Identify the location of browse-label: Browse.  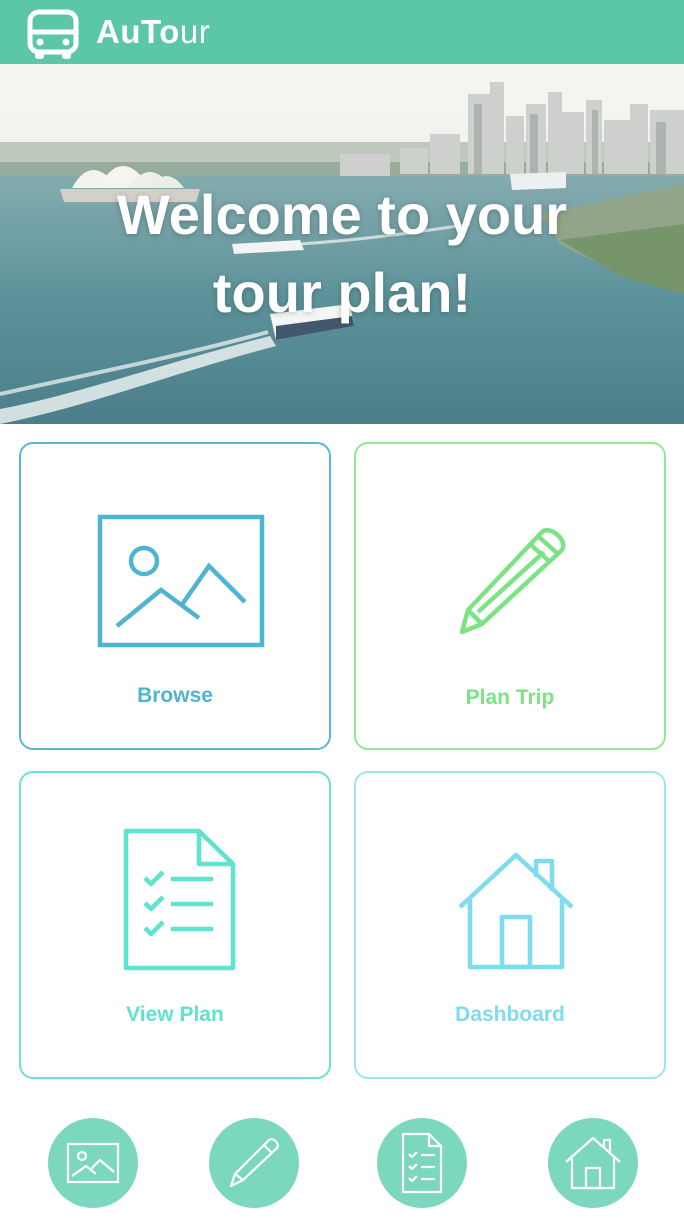
(175, 695).